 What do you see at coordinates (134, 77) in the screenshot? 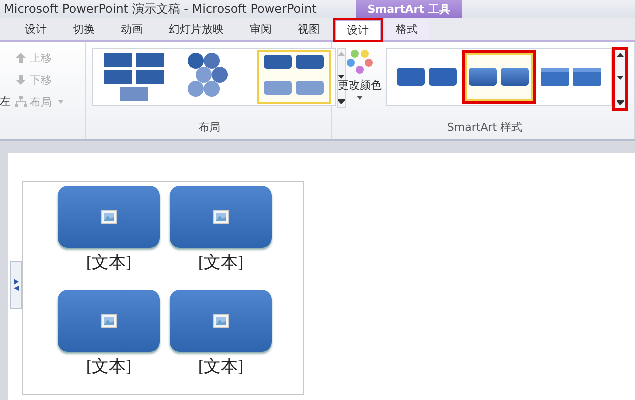
I see `block-layout-thumbnail` at bounding box center [134, 77].